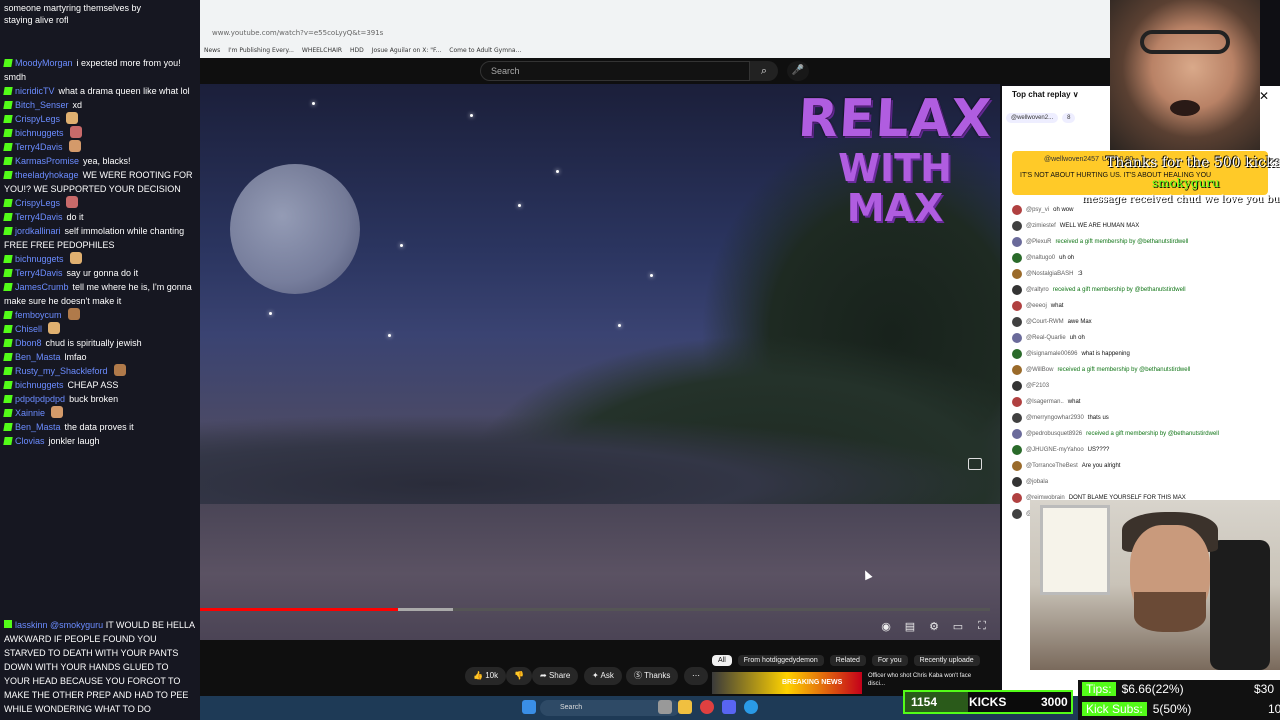 The height and width of the screenshot is (720, 1280). Describe the element at coordinates (934, 626) in the screenshot. I see `settings-icon: ⚙` at that location.